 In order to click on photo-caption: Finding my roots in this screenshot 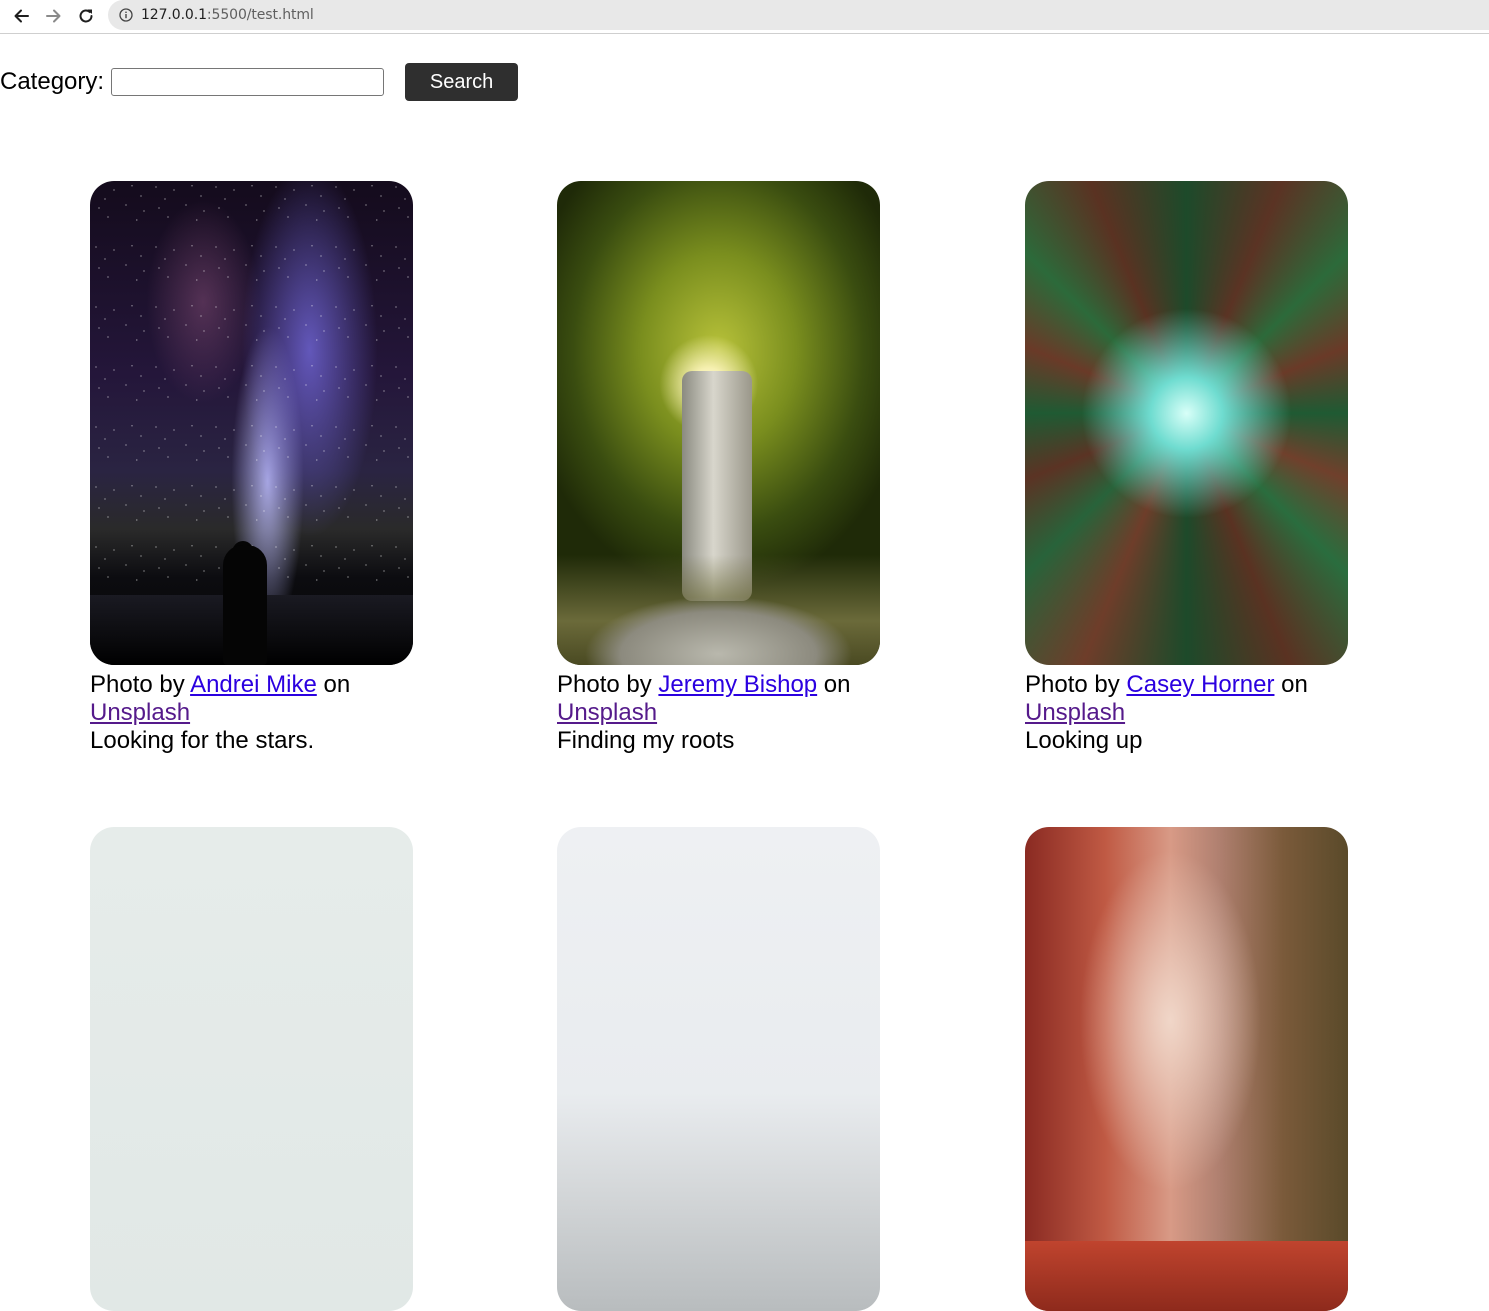, I will do `click(646, 740)`.